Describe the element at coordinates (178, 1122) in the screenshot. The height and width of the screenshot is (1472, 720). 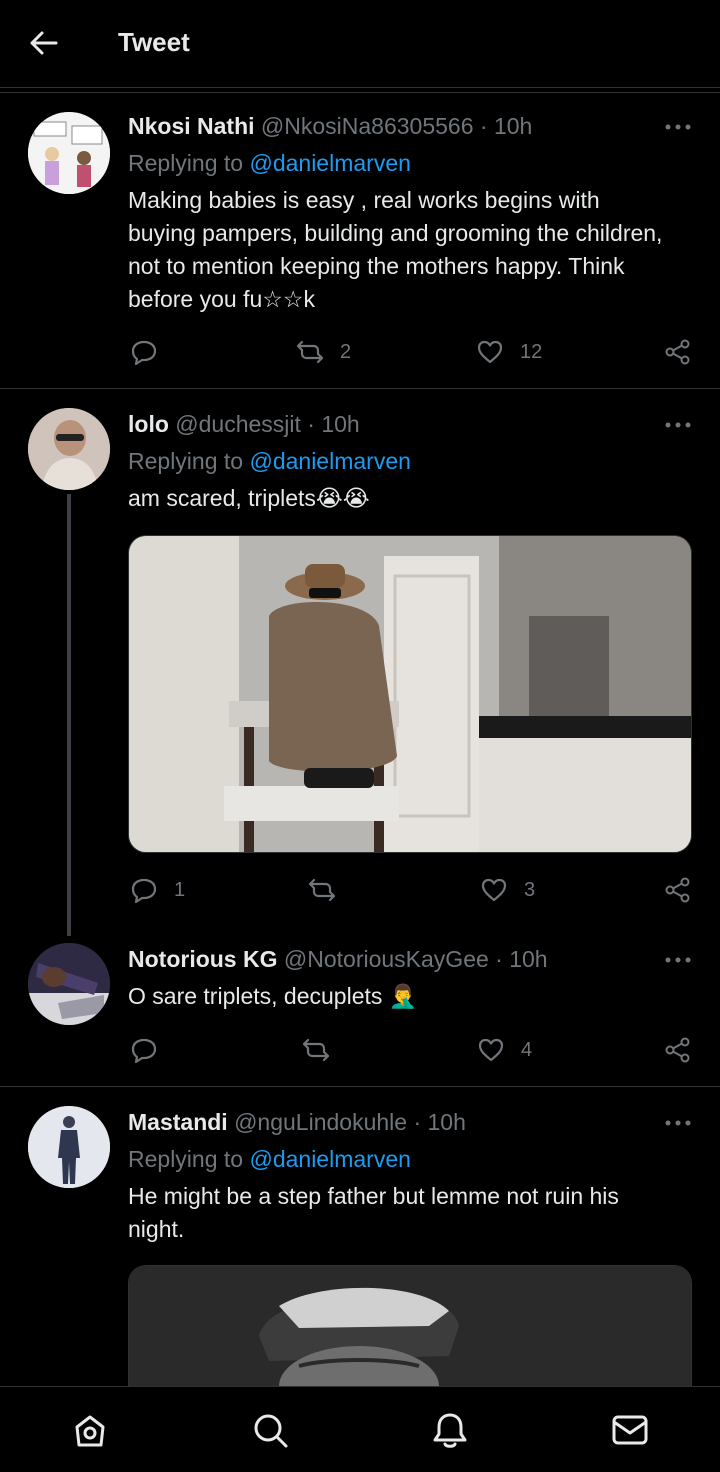
I see `author-name: Mastandi` at that location.